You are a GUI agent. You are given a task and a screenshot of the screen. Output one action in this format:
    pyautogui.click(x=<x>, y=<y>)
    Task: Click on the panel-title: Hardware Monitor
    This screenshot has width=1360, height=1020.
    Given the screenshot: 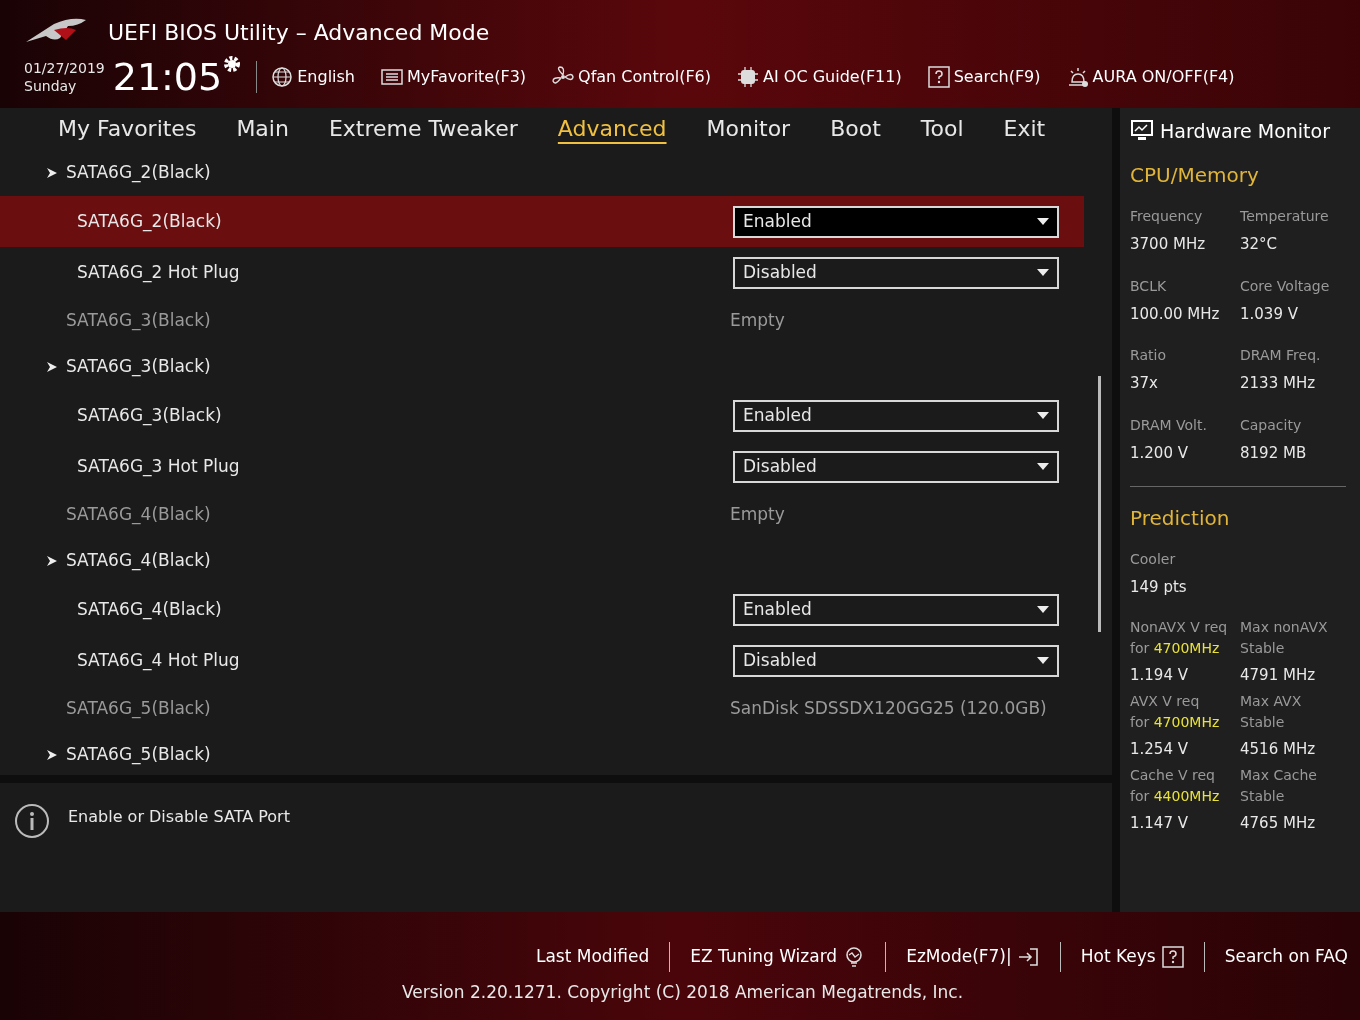 What is the action you would take?
    pyautogui.click(x=1245, y=131)
    